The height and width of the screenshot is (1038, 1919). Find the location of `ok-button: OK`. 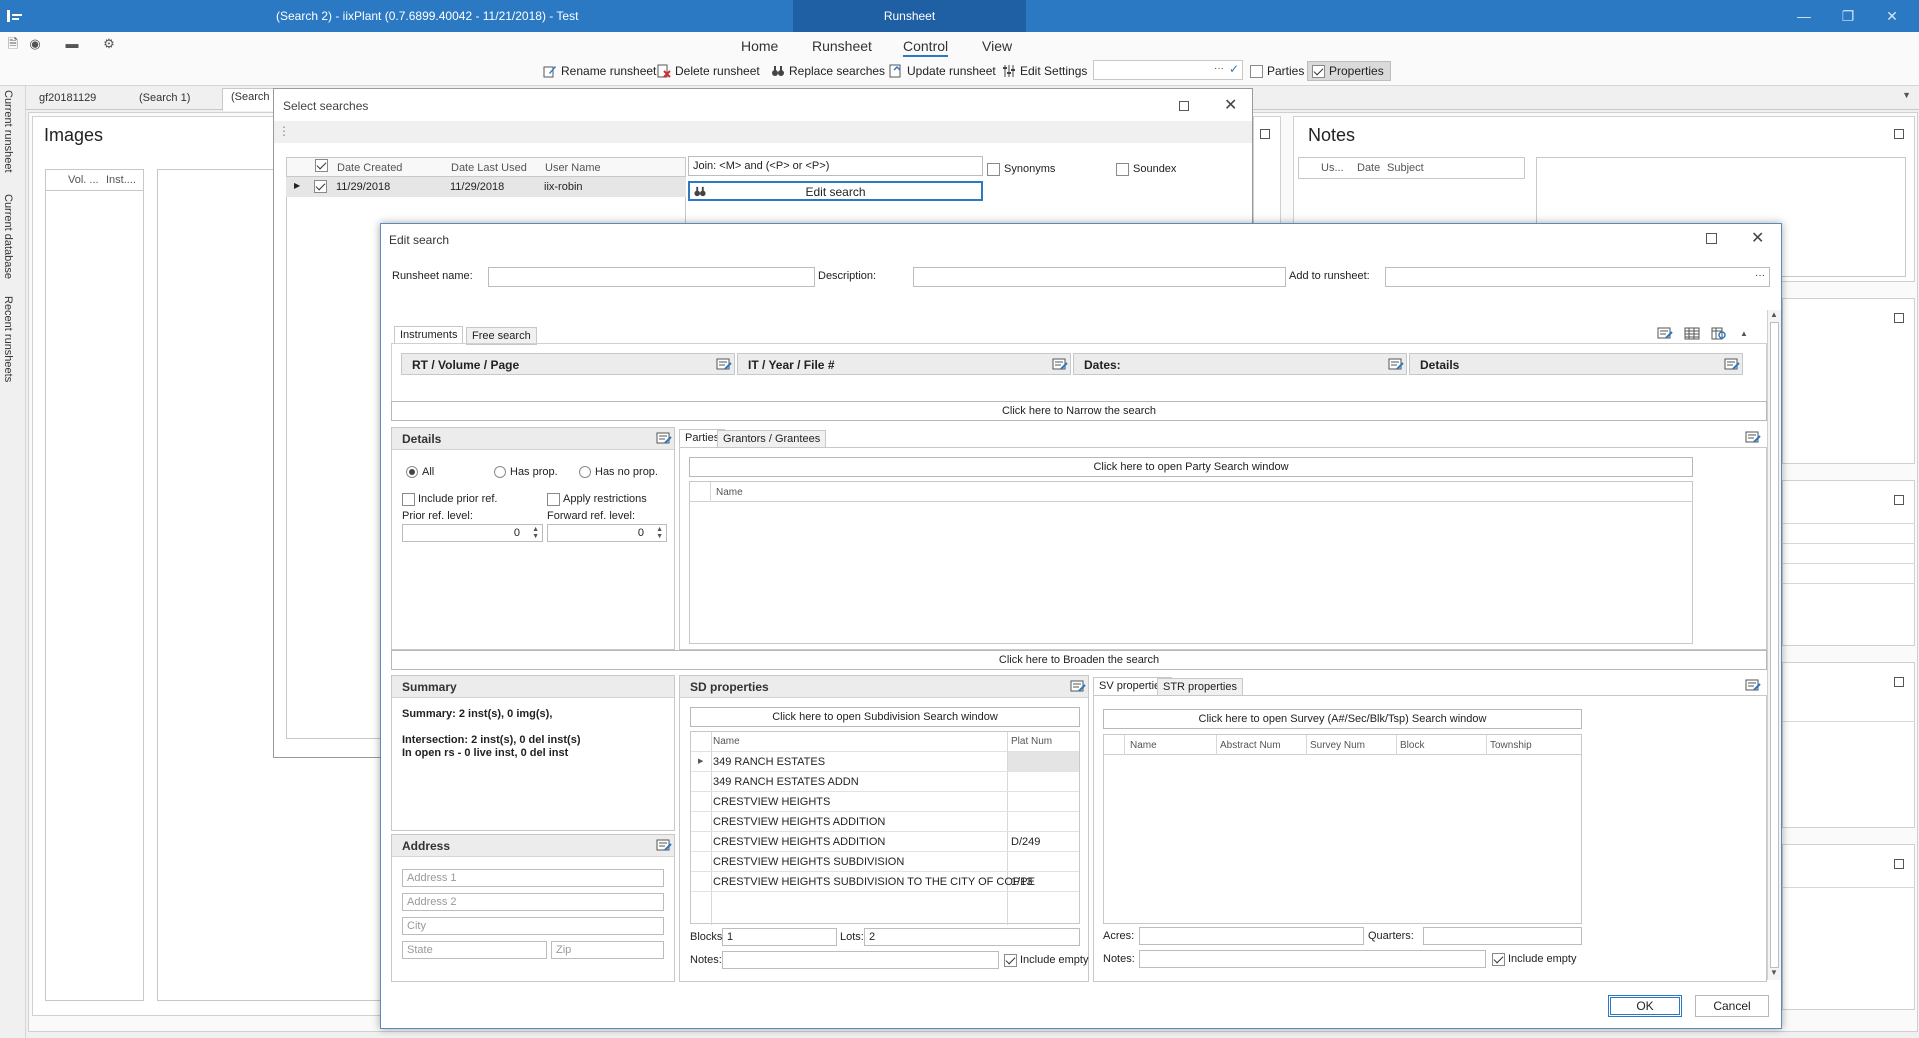

ok-button: OK is located at coordinates (1645, 1006).